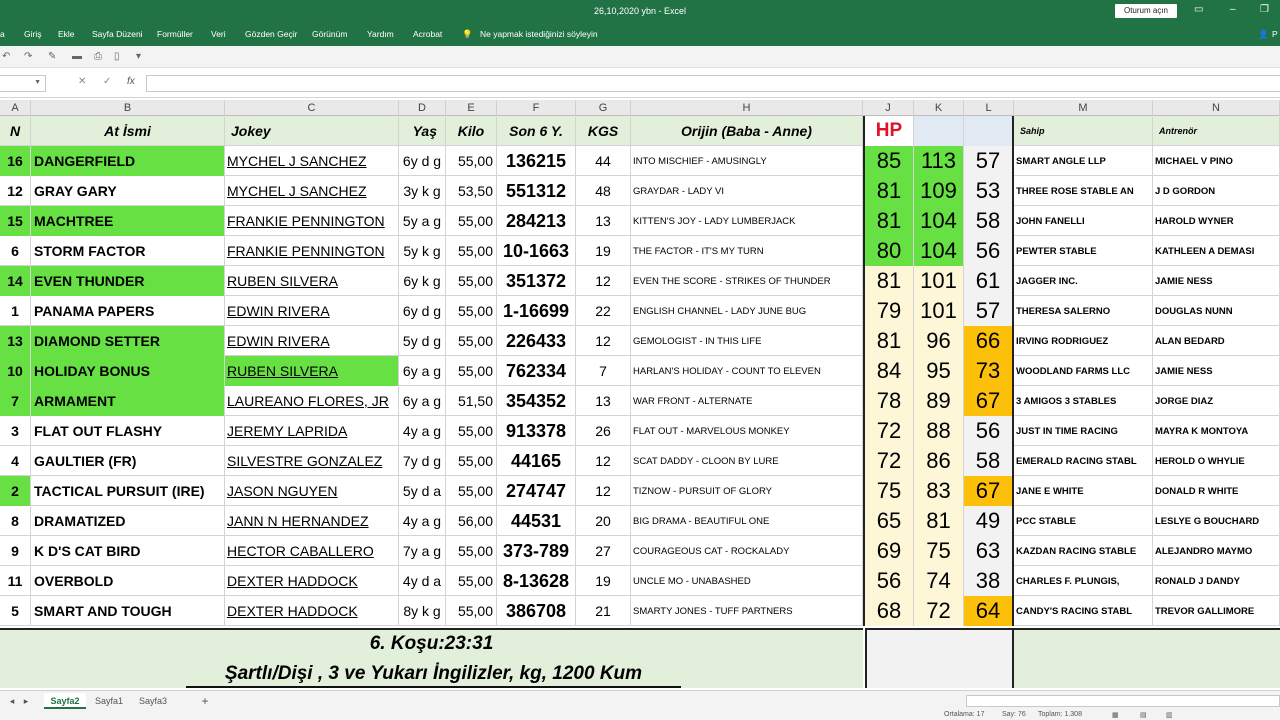 Image resolution: width=1280 pixels, height=720 pixels. Describe the element at coordinates (1083, 251) in the screenshot. I see `cell-owner: PEWTER STABLE` at that location.